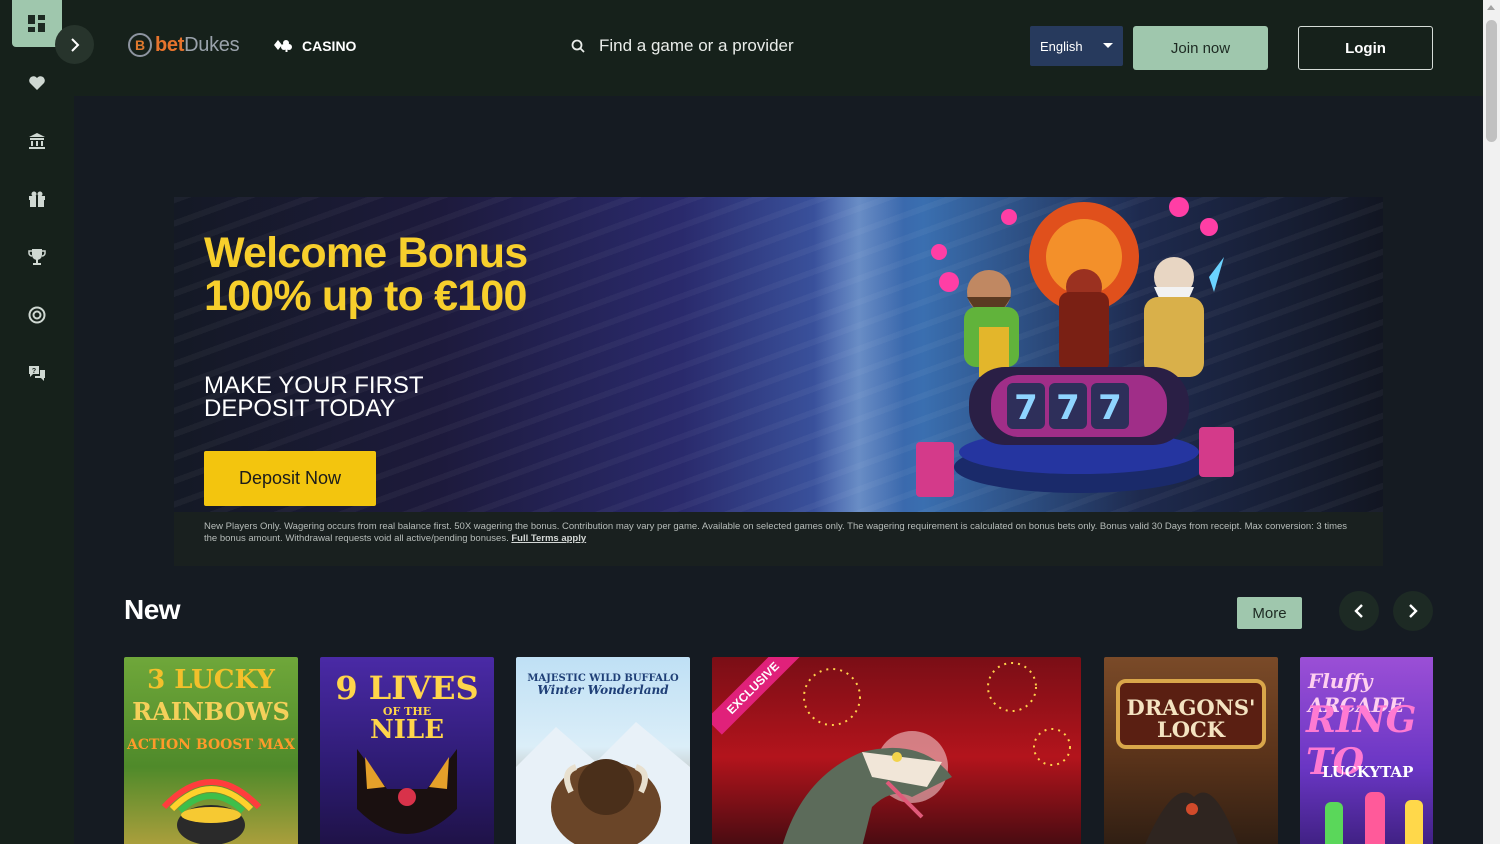  Describe the element at coordinates (407, 730) in the screenshot. I see `game-title-line: NILE` at that location.